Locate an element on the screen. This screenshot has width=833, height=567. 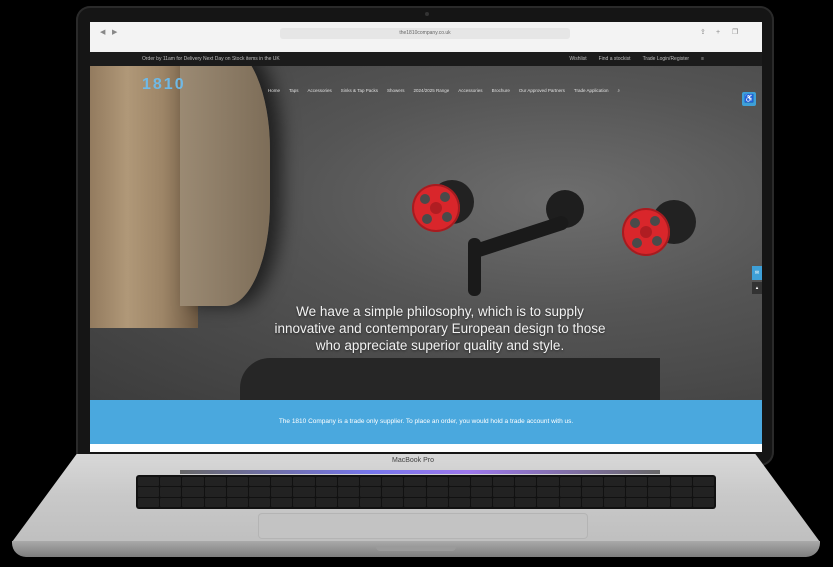
chevron-left-icon: ◀ is located at coordinates (102, 33).